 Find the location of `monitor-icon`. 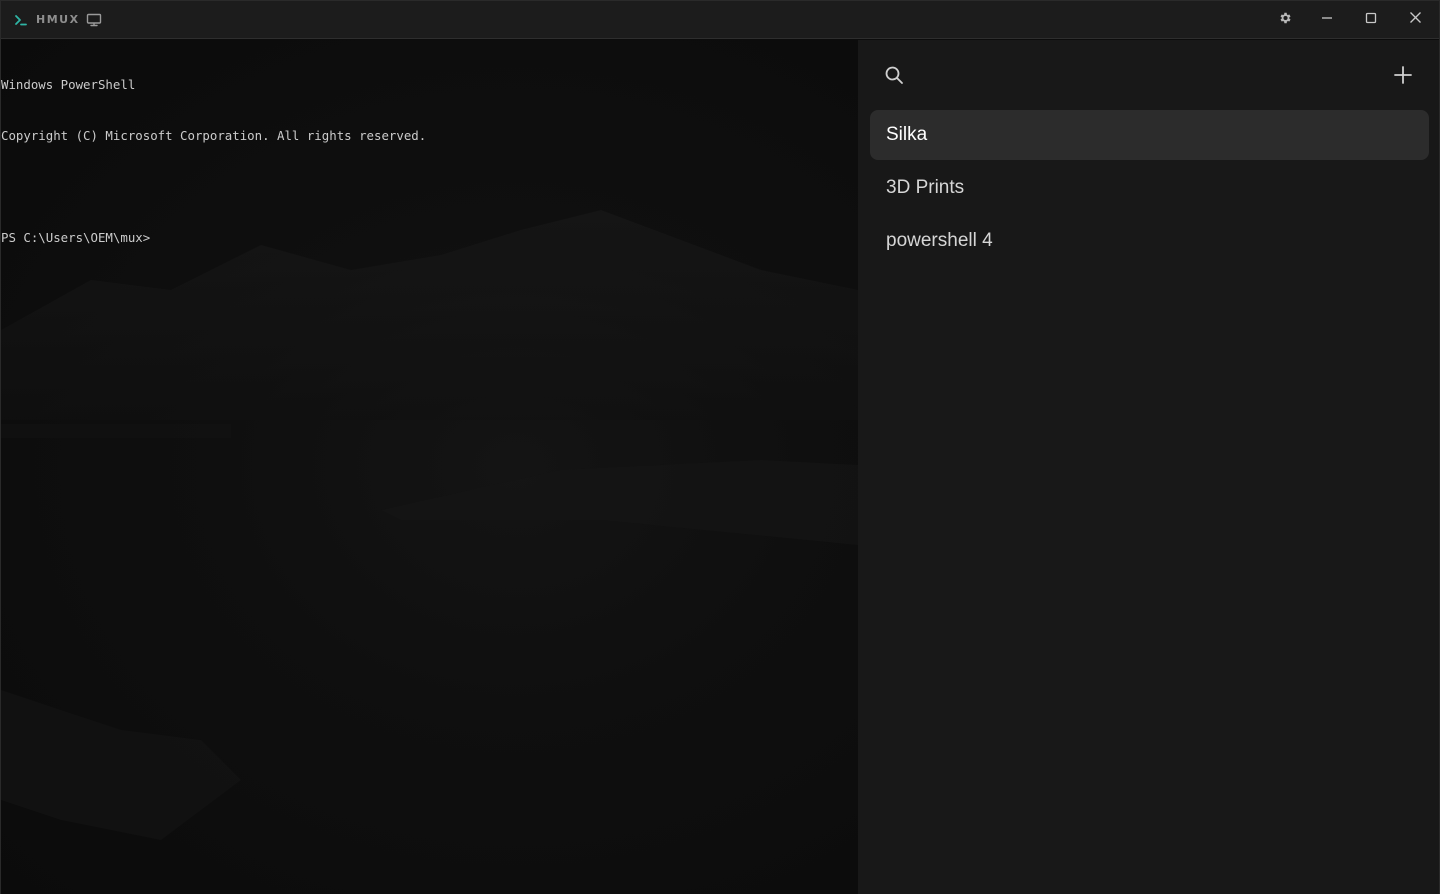

monitor-icon is located at coordinates (94, 20).